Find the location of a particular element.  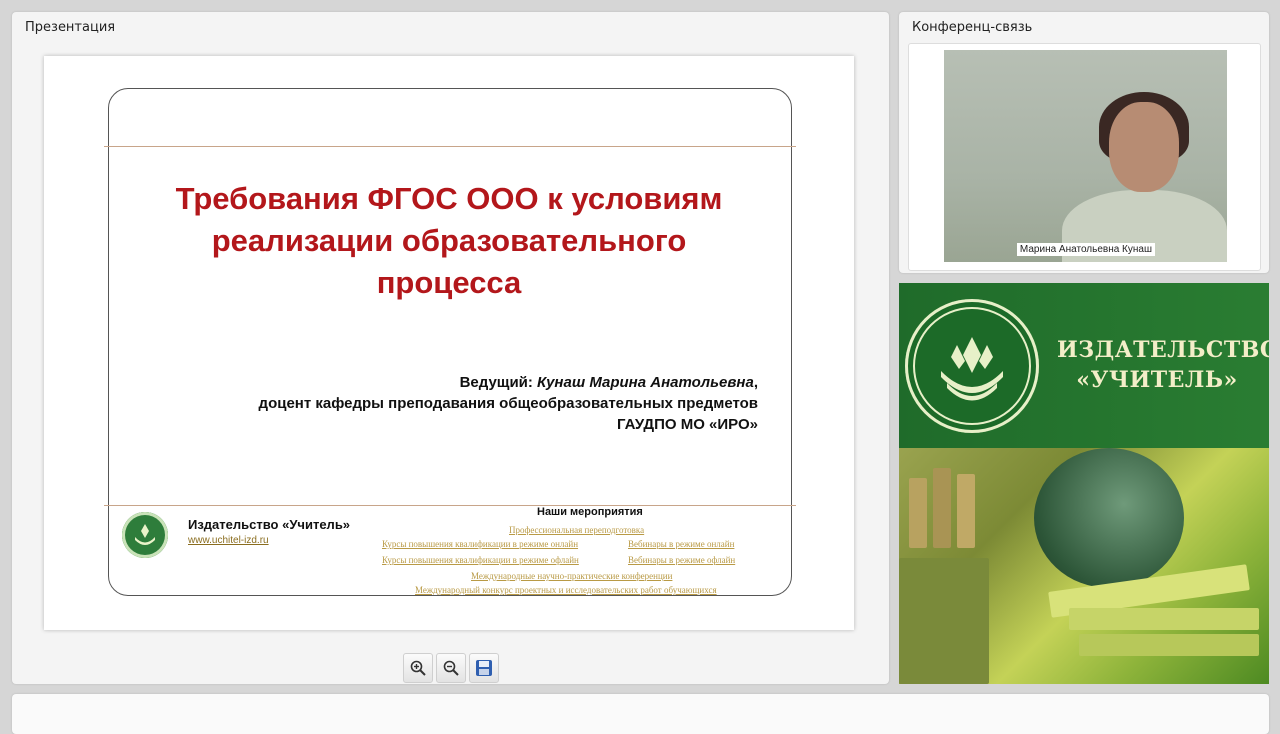

save-icon is located at coordinates (484, 668).